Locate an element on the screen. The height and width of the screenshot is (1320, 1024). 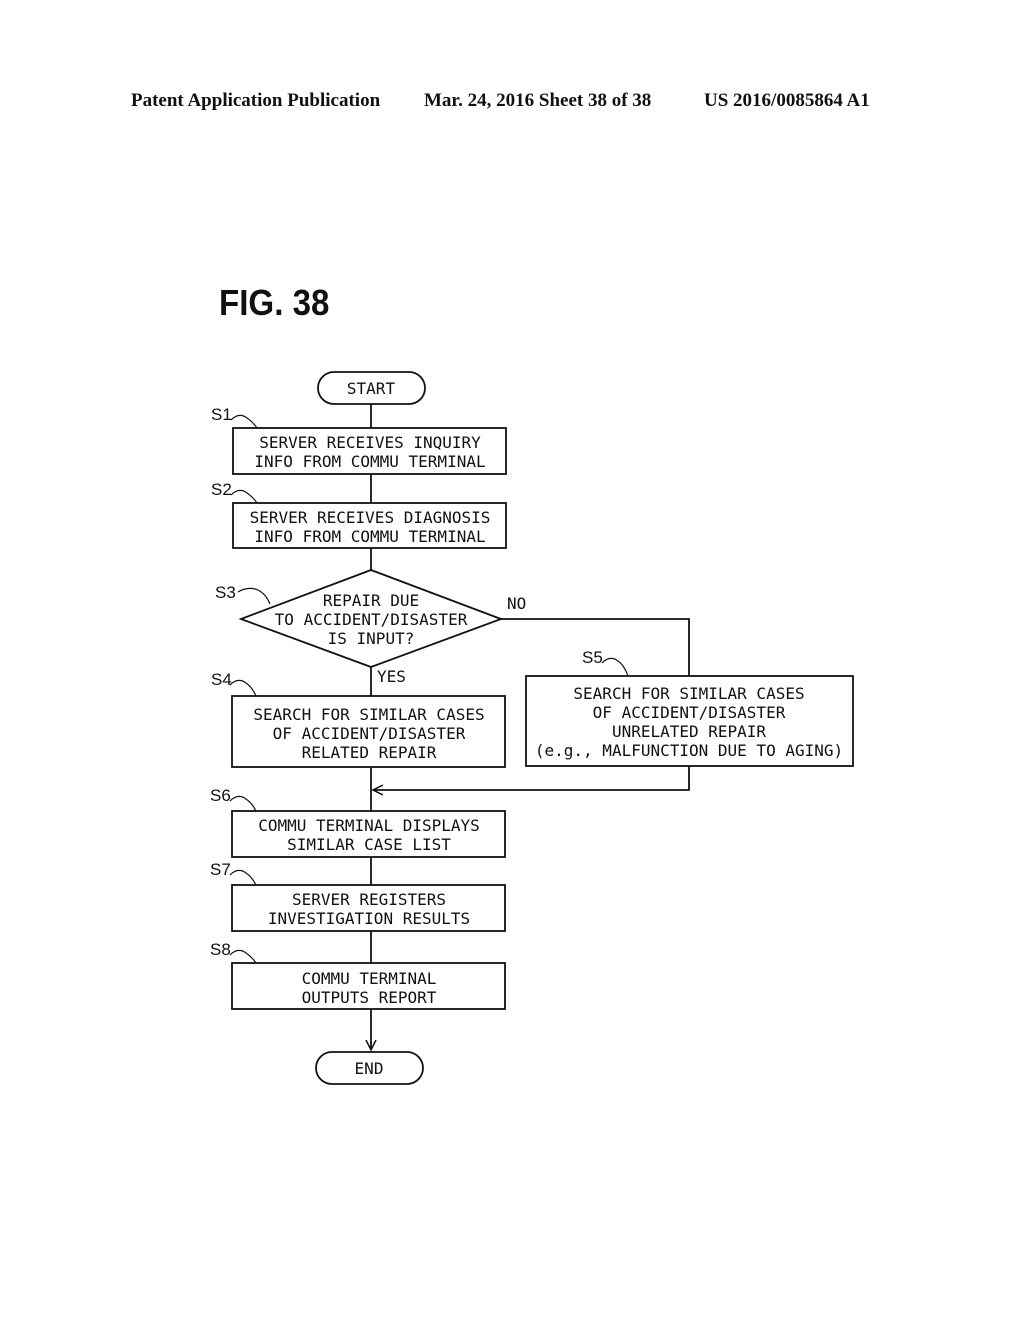
leader-s4 is located at coordinates (243, 688).